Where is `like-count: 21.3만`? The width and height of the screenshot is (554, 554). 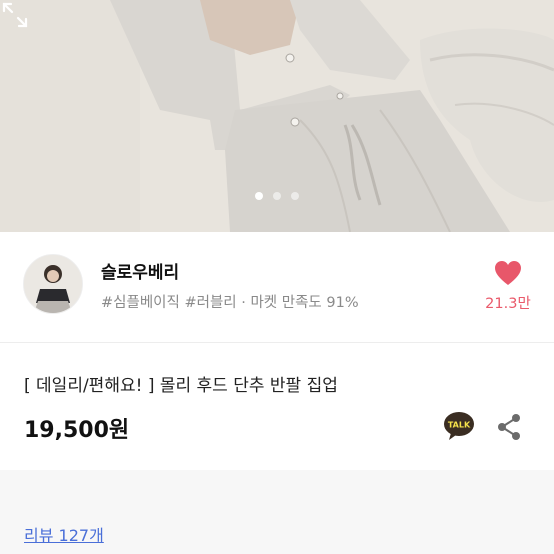 like-count: 21.3만 is located at coordinates (508, 304).